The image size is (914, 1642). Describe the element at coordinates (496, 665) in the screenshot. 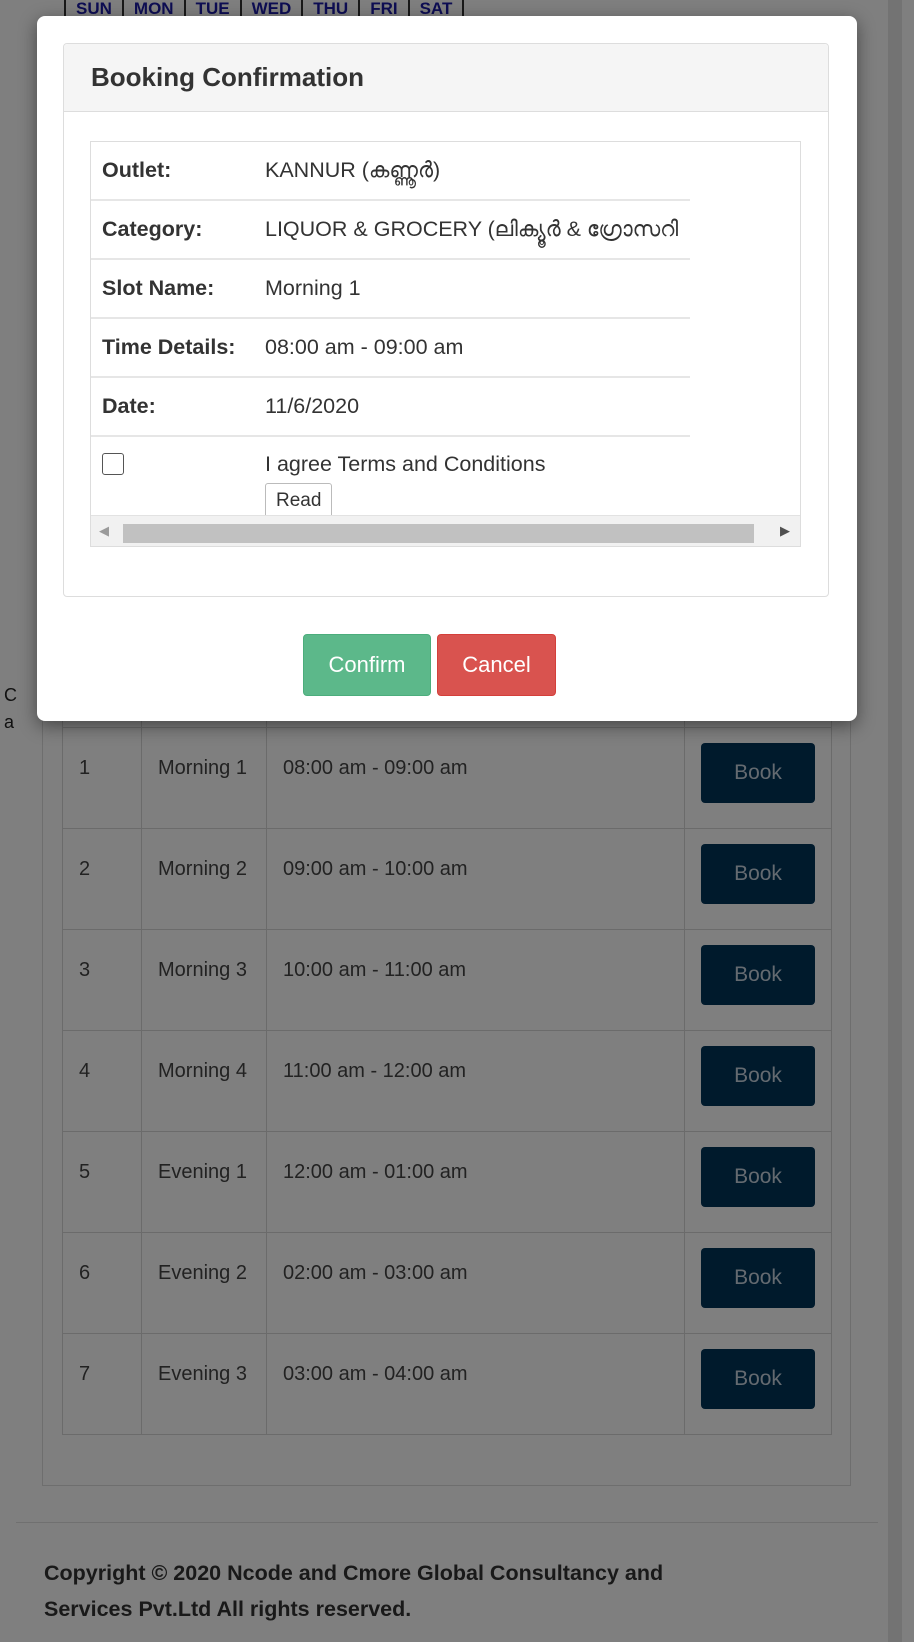

I see `cancel-button: Cancel` at that location.